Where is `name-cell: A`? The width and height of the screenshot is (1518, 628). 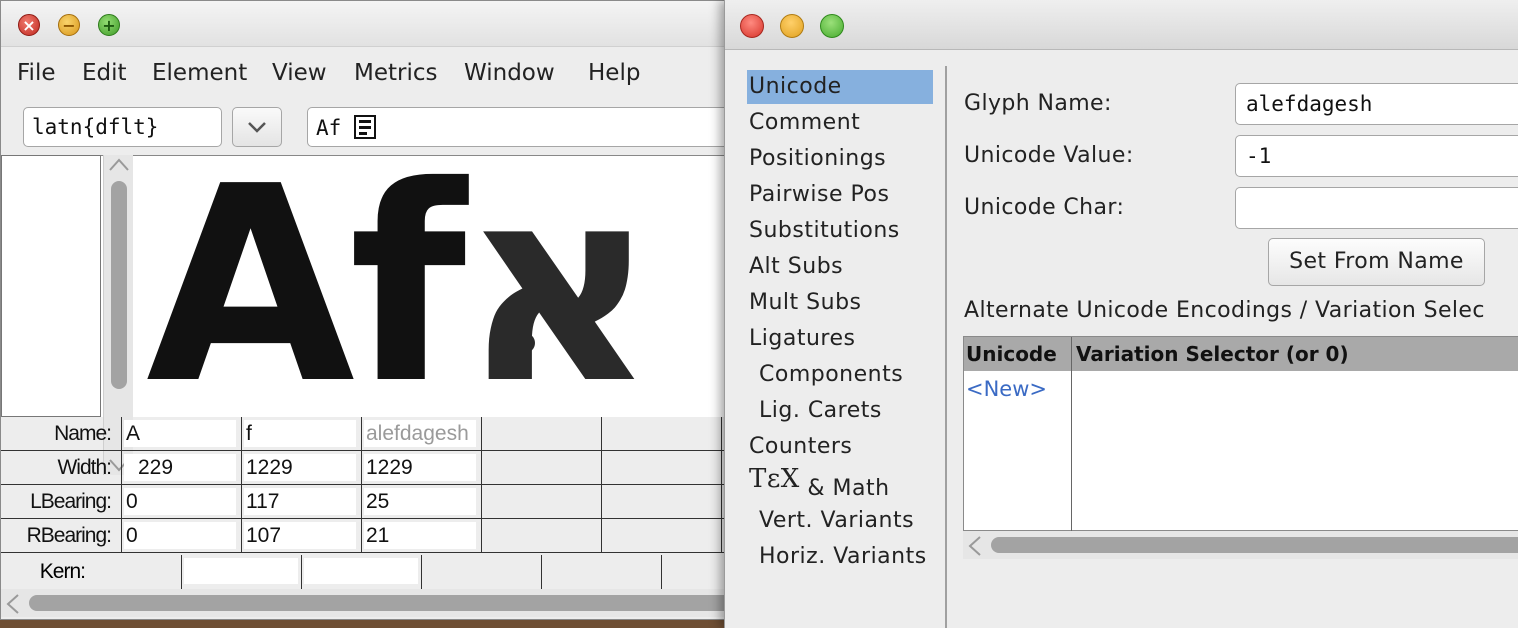 name-cell: A is located at coordinates (180, 433).